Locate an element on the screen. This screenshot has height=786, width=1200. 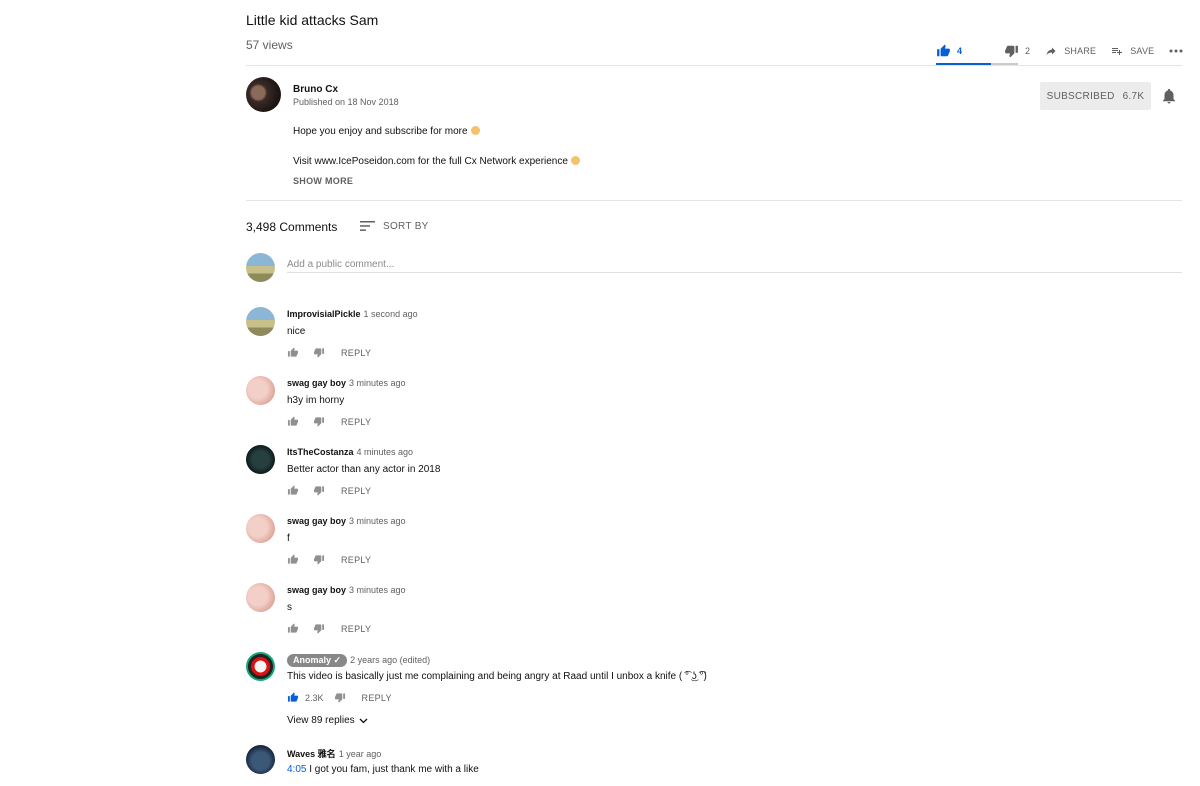
playlist-add-icon is located at coordinates (1117, 51).